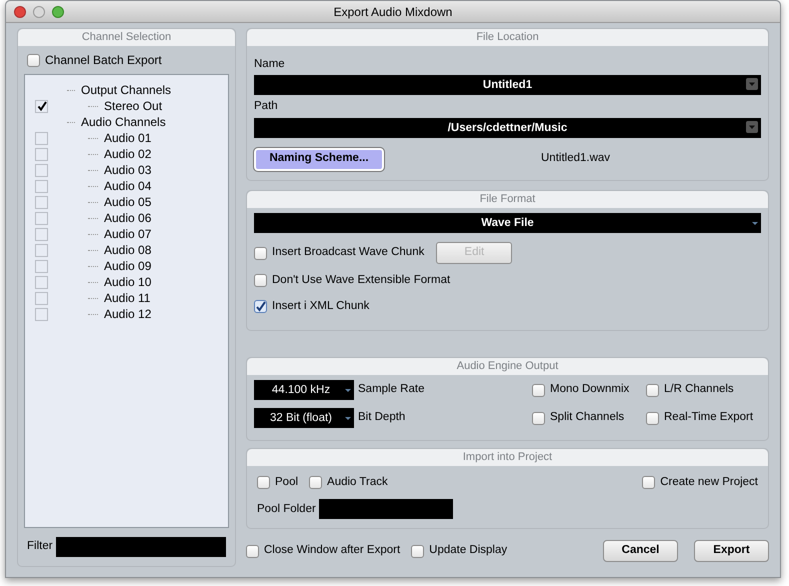 The height and width of the screenshot is (586, 789). What do you see at coordinates (128, 250) in the screenshot?
I see `tree-node: Audio 08` at bounding box center [128, 250].